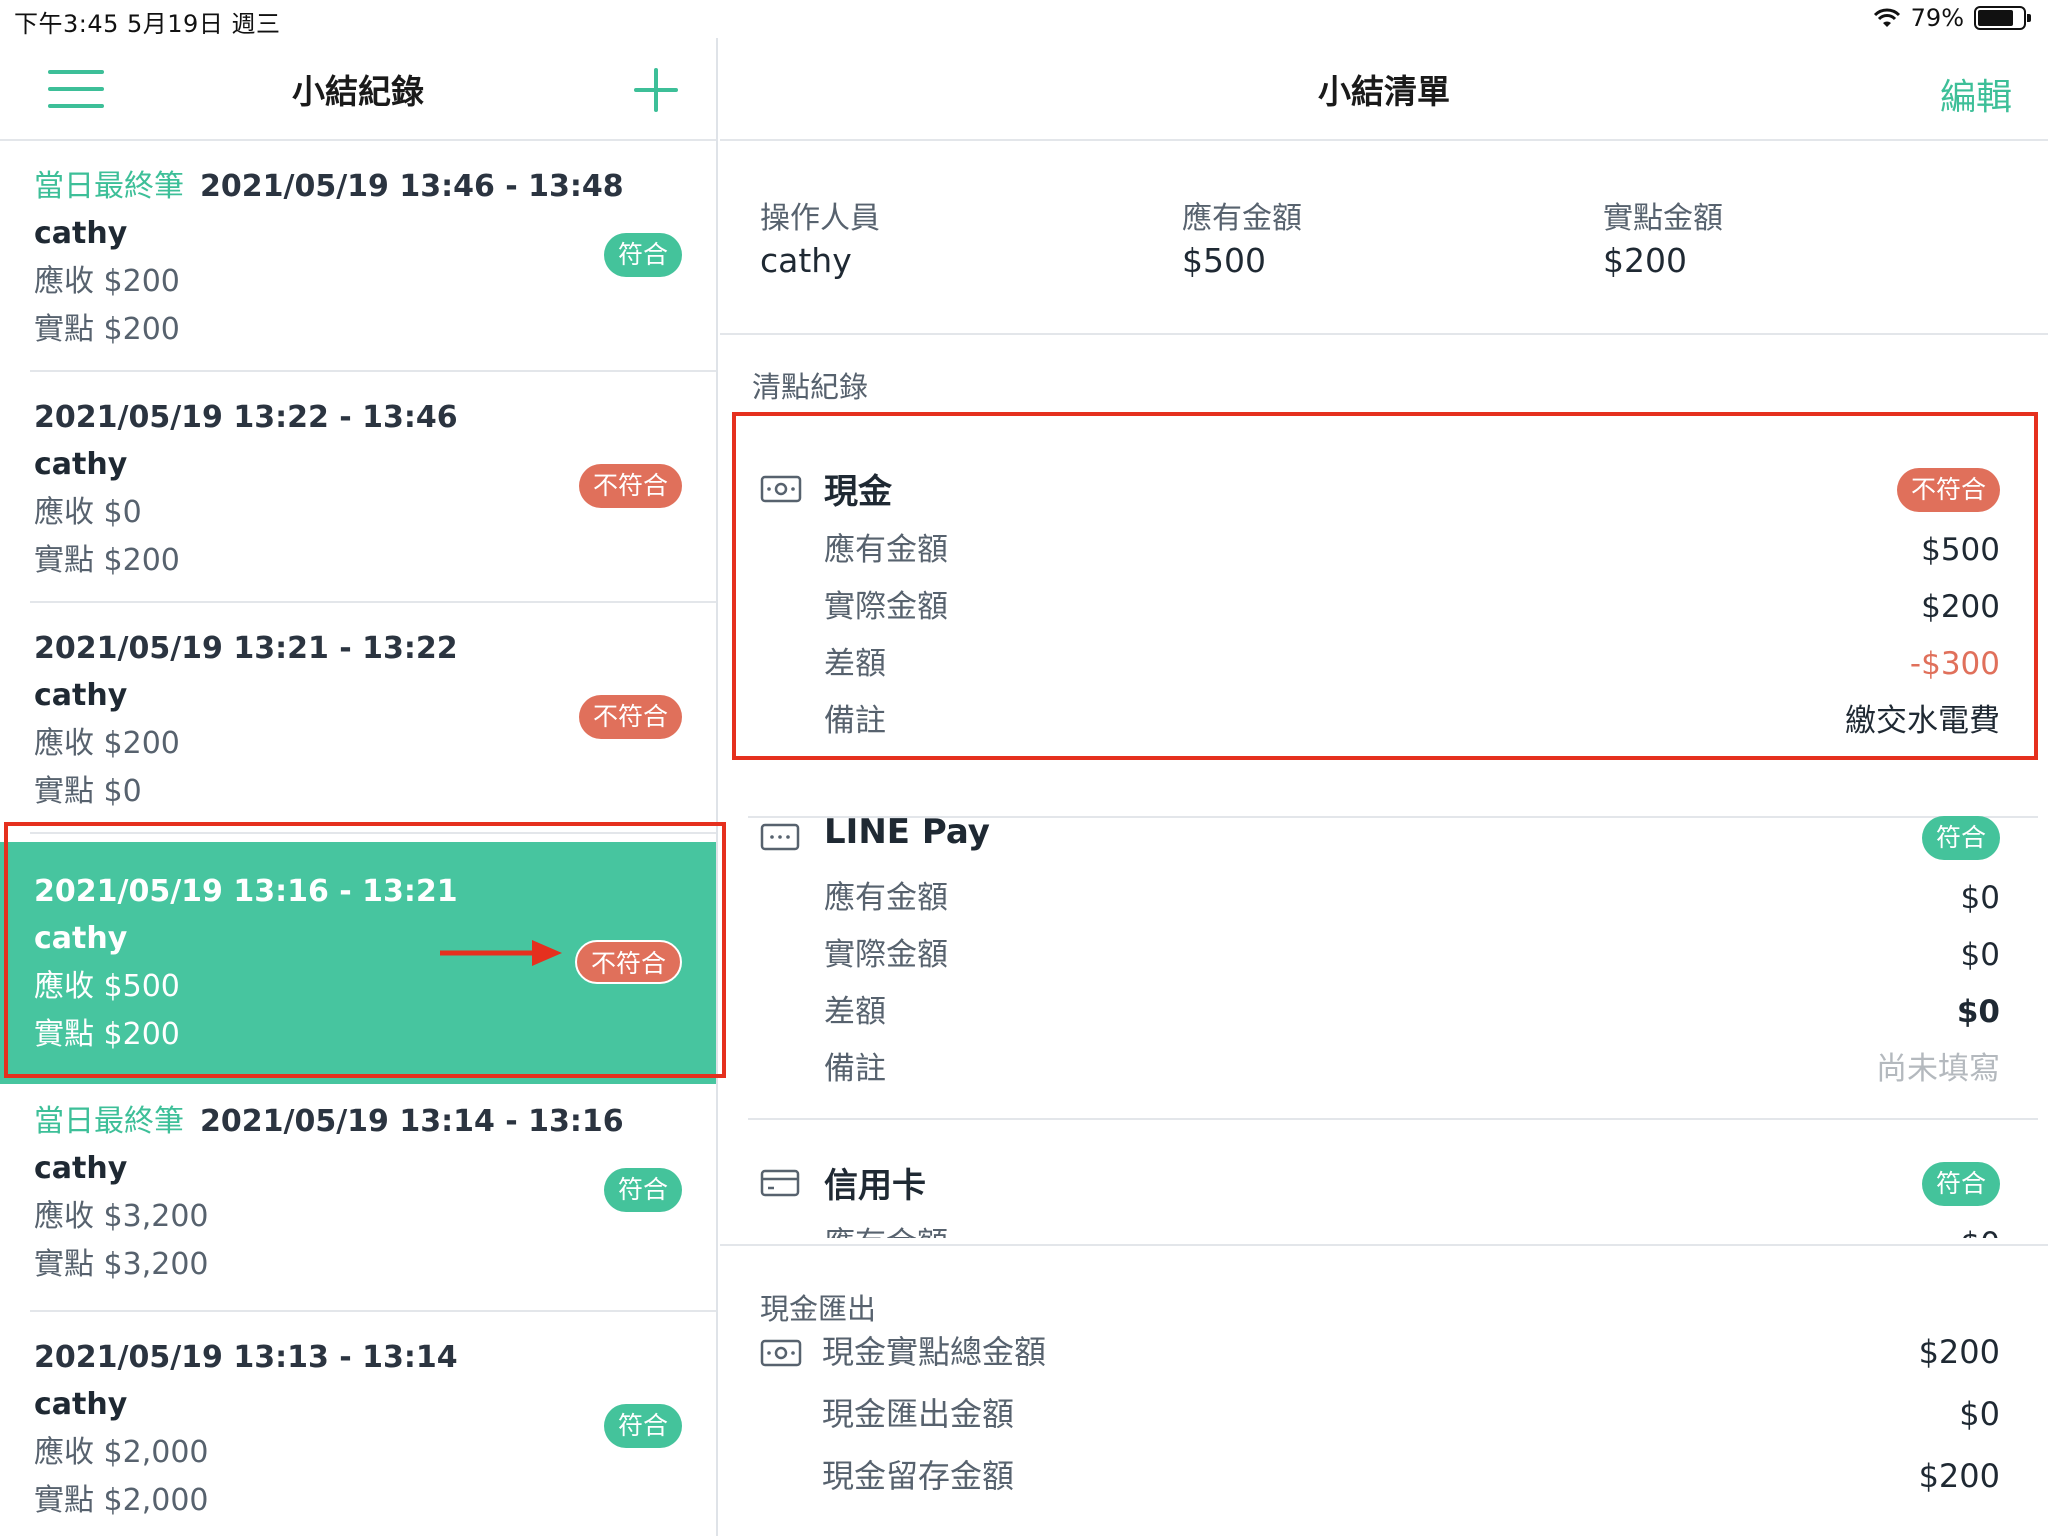 The image size is (2048, 1536). What do you see at coordinates (412, 1121) in the screenshot?
I see `record-period: 2021/05/19 13:14 - 13:16` at bounding box center [412, 1121].